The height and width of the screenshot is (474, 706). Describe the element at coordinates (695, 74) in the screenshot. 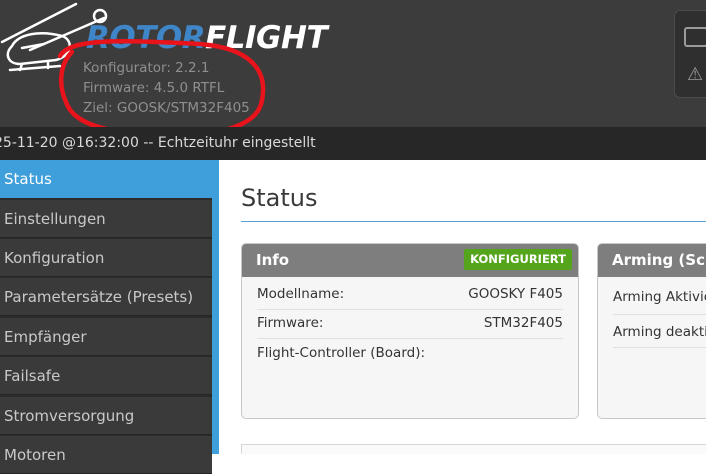

I see `warning-icon: ⚠` at that location.